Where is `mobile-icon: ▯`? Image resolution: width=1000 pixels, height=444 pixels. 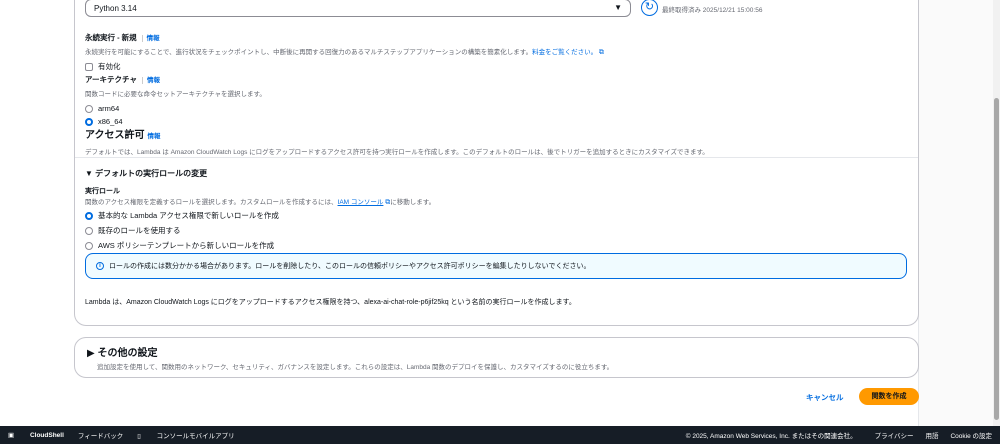 mobile-icon: ▯ is located at coordinates (140, 436).